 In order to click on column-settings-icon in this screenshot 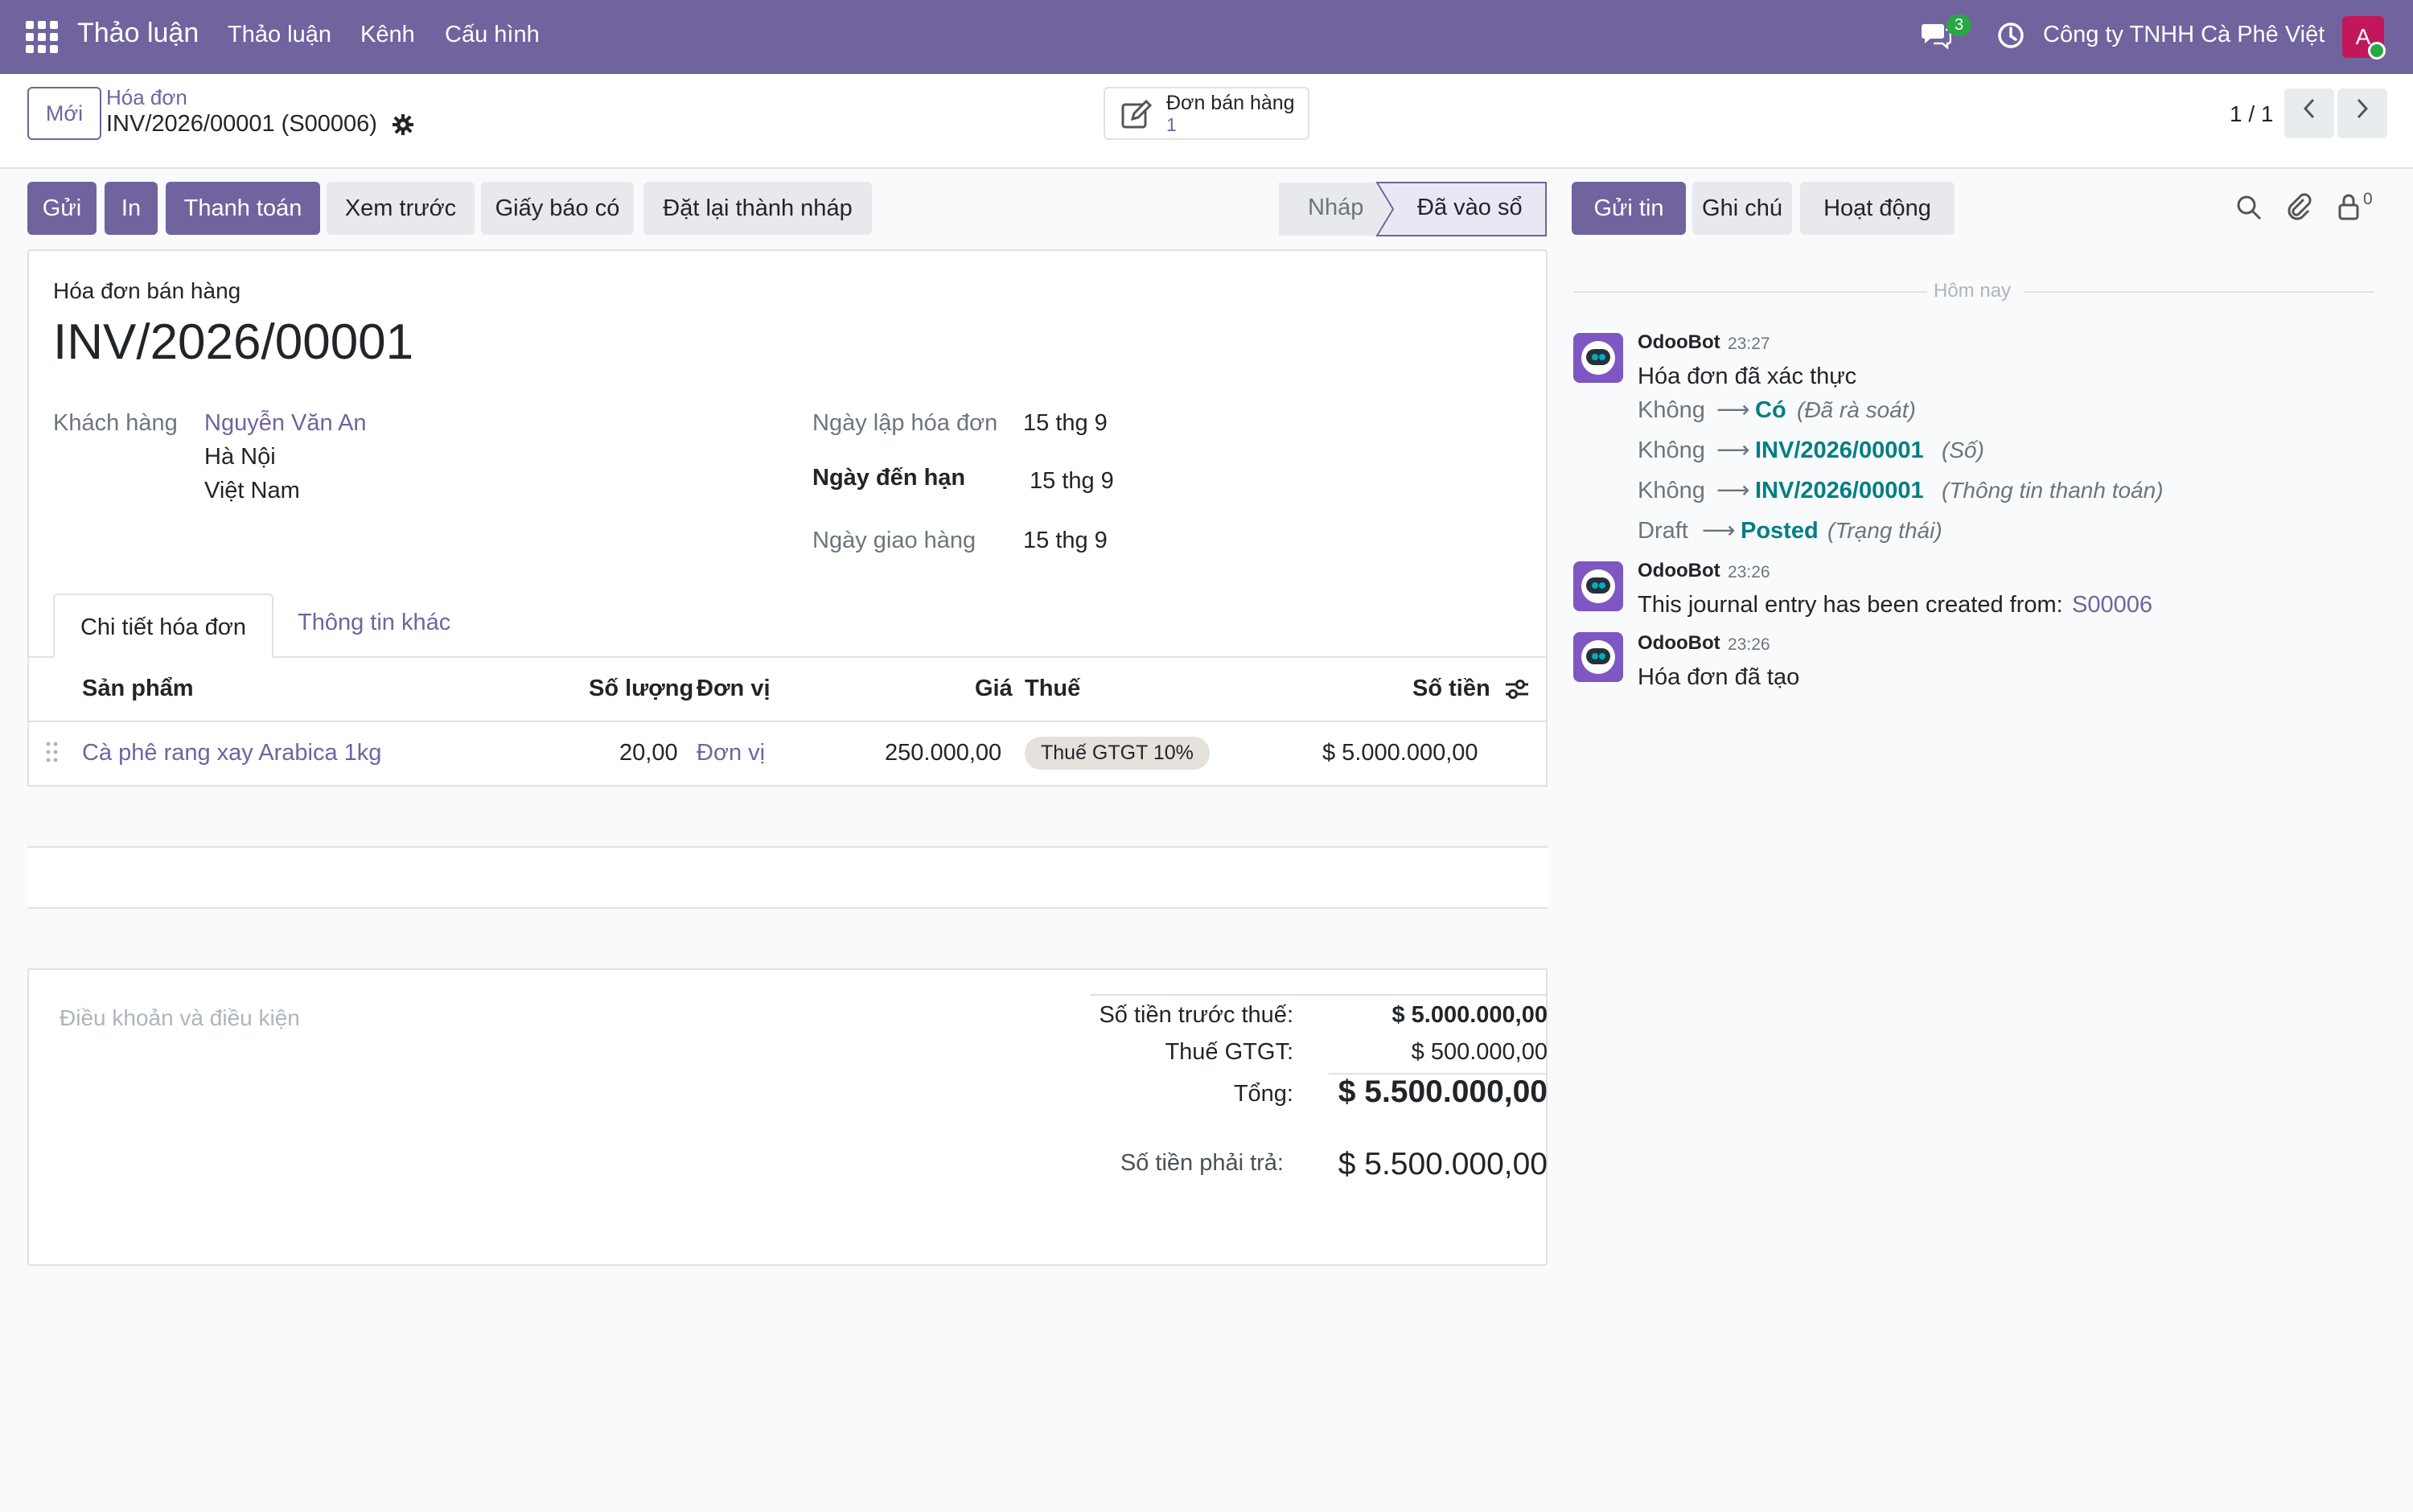, I will do `click(1517, 691)`.